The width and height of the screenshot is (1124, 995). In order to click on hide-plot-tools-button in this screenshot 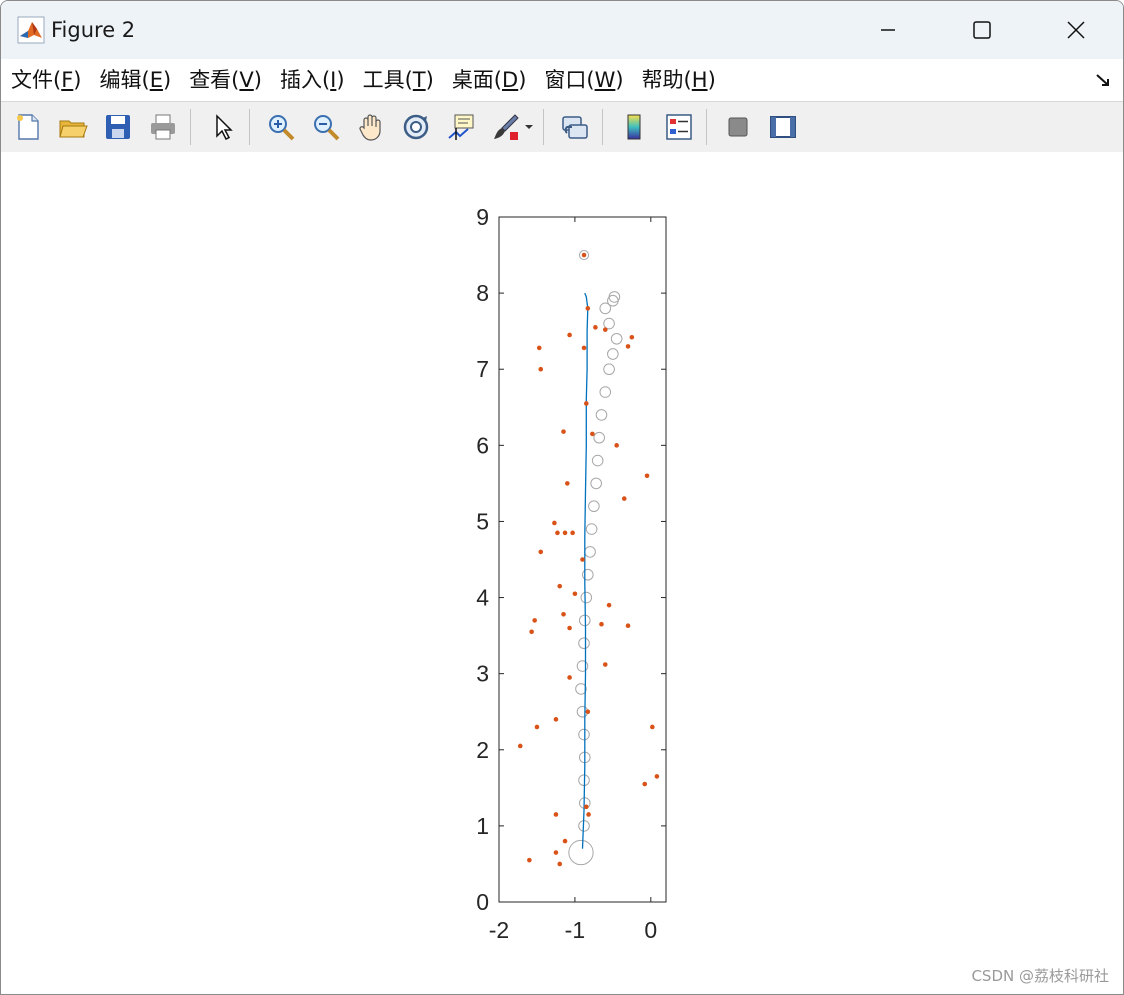, I will do `click(738, 127)`.